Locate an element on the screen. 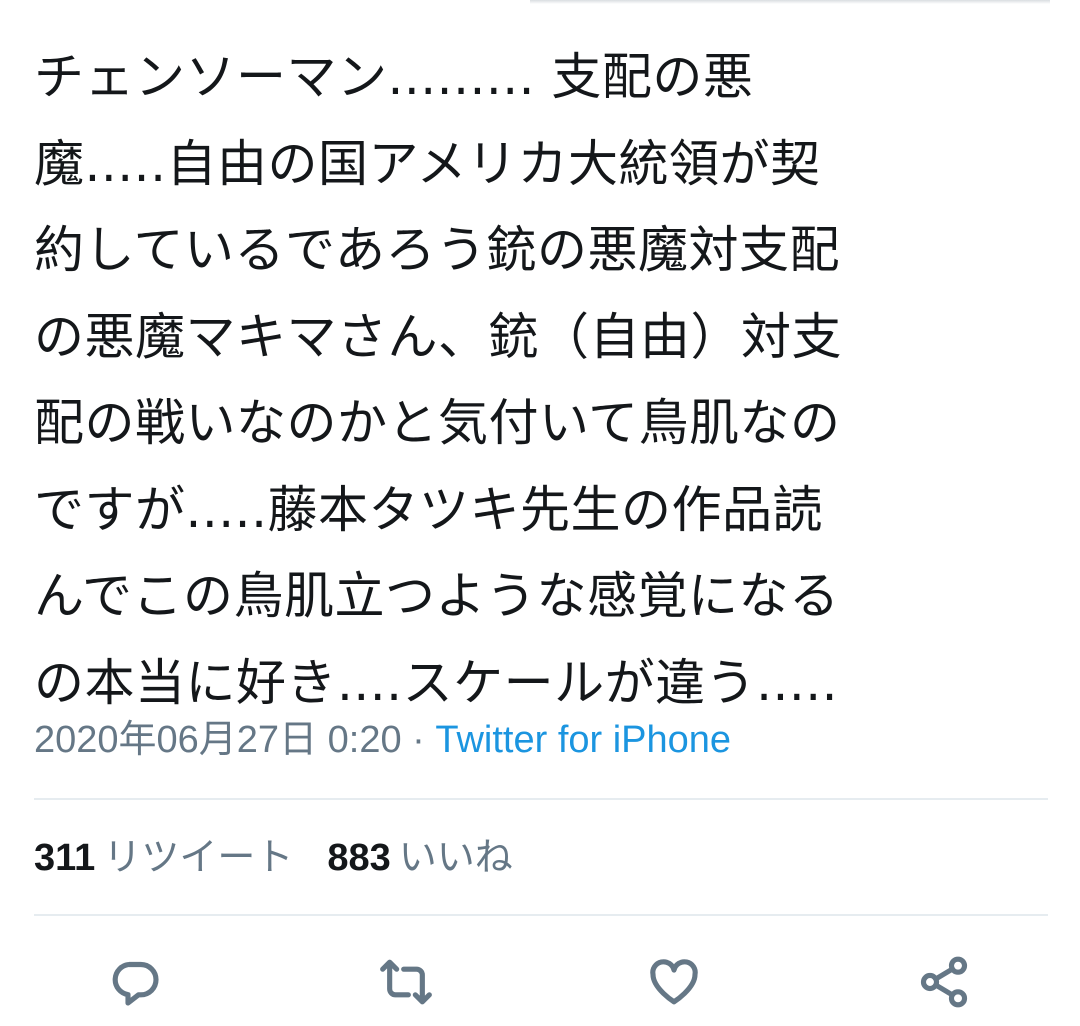  header-shadow is located at coordinates (790, 2).